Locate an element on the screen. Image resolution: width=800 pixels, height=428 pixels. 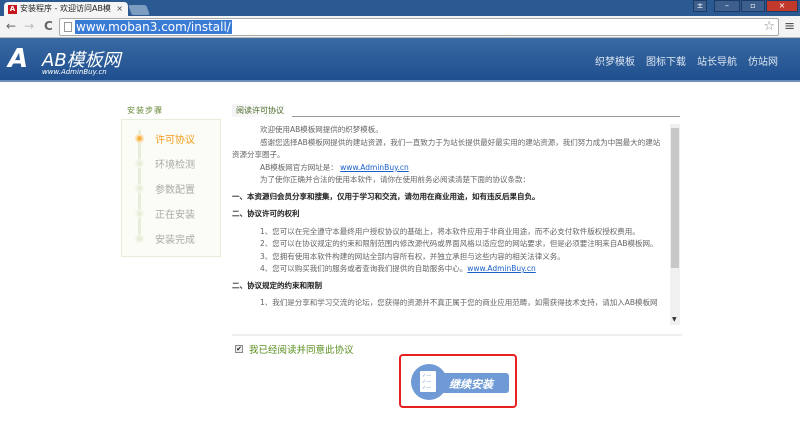
agree-checkbox: ✔ is located at coordinates (239, 349).